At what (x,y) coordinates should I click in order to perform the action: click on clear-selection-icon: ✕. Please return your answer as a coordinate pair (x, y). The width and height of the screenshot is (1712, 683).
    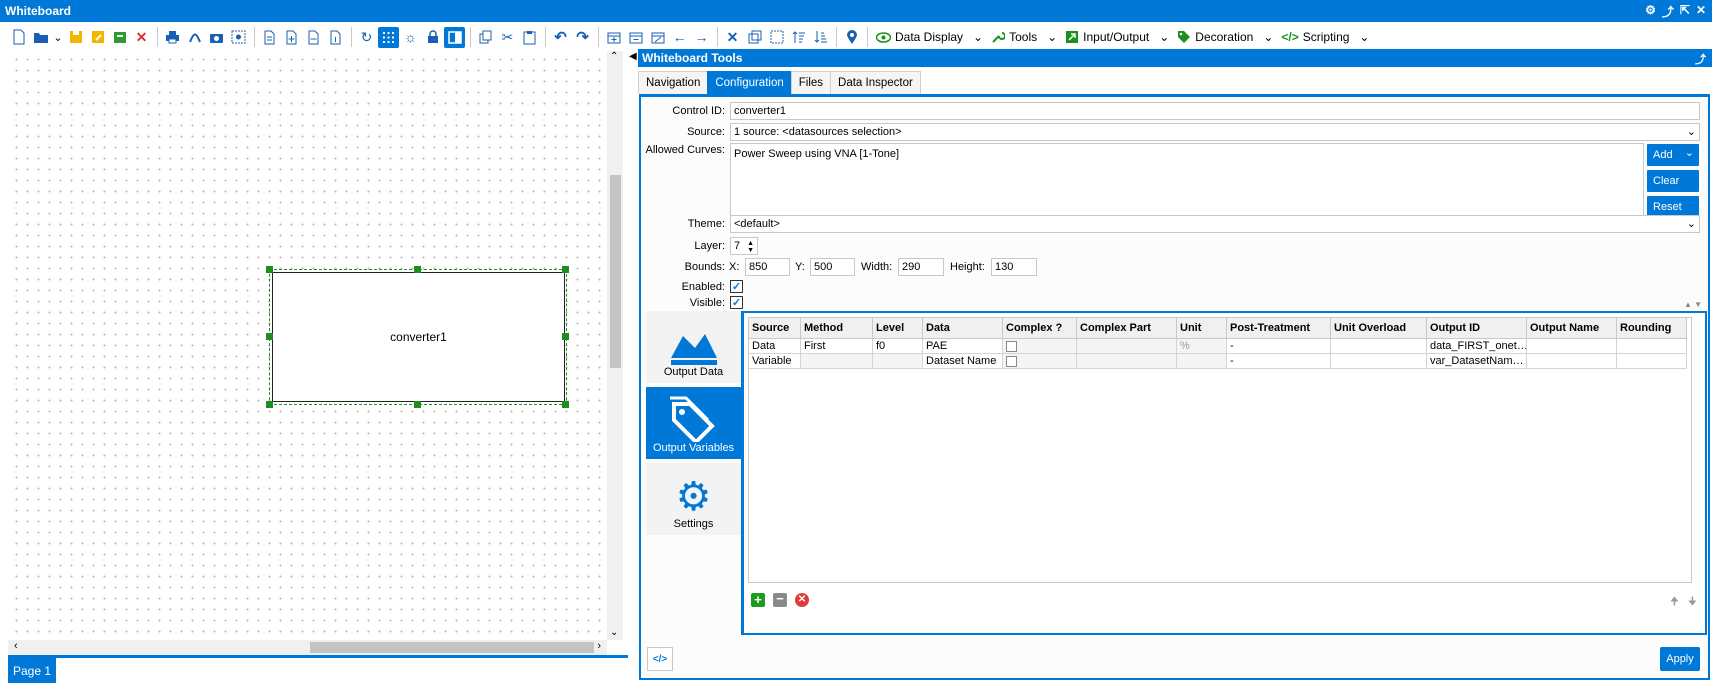
    Looking at the image, I should click on (732, 37).